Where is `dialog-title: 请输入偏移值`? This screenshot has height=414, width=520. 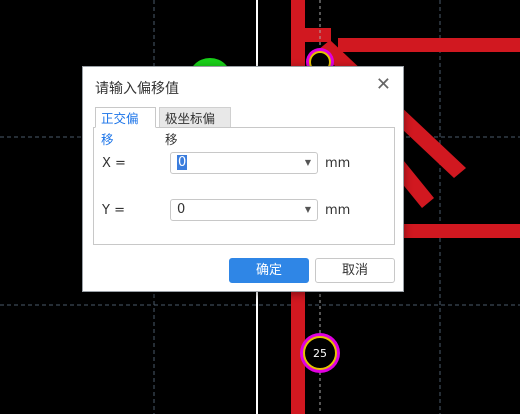 dialog-title: 请输入偏移值 is located at coordinates (137, 89).